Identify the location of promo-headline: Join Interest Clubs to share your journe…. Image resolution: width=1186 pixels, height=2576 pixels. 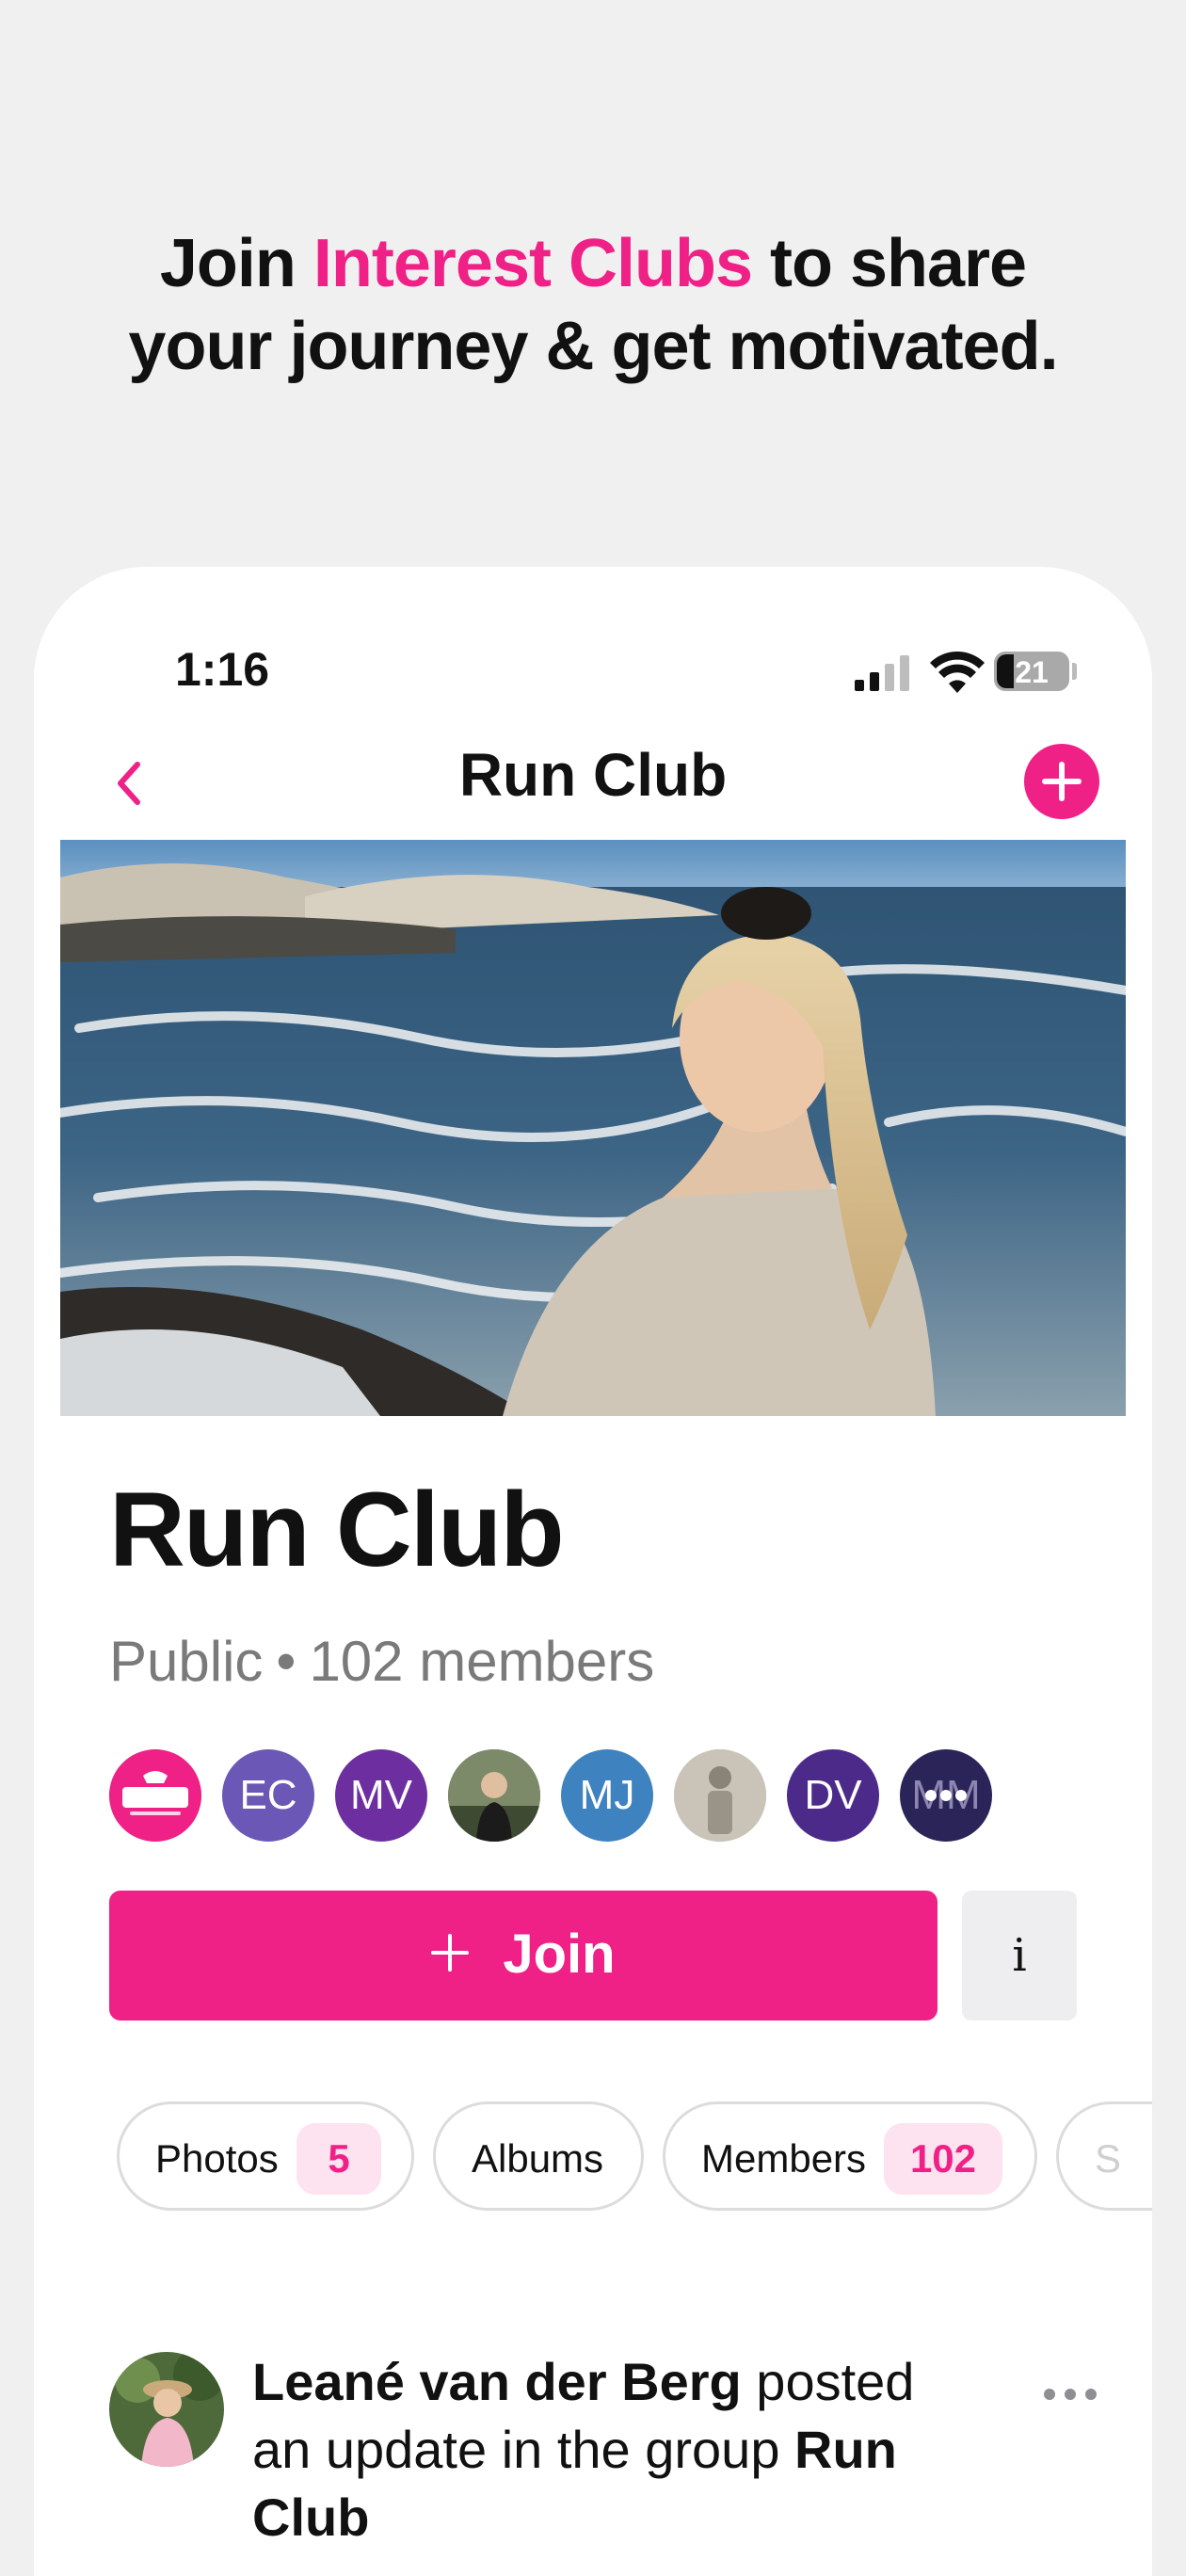
(593, 305).